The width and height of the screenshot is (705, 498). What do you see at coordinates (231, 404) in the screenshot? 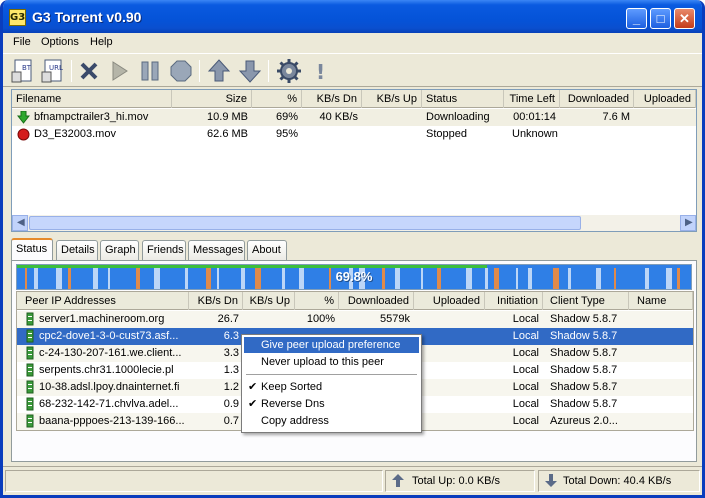
I see `peer-dn: 0.9` at bounding box center [231, 404].